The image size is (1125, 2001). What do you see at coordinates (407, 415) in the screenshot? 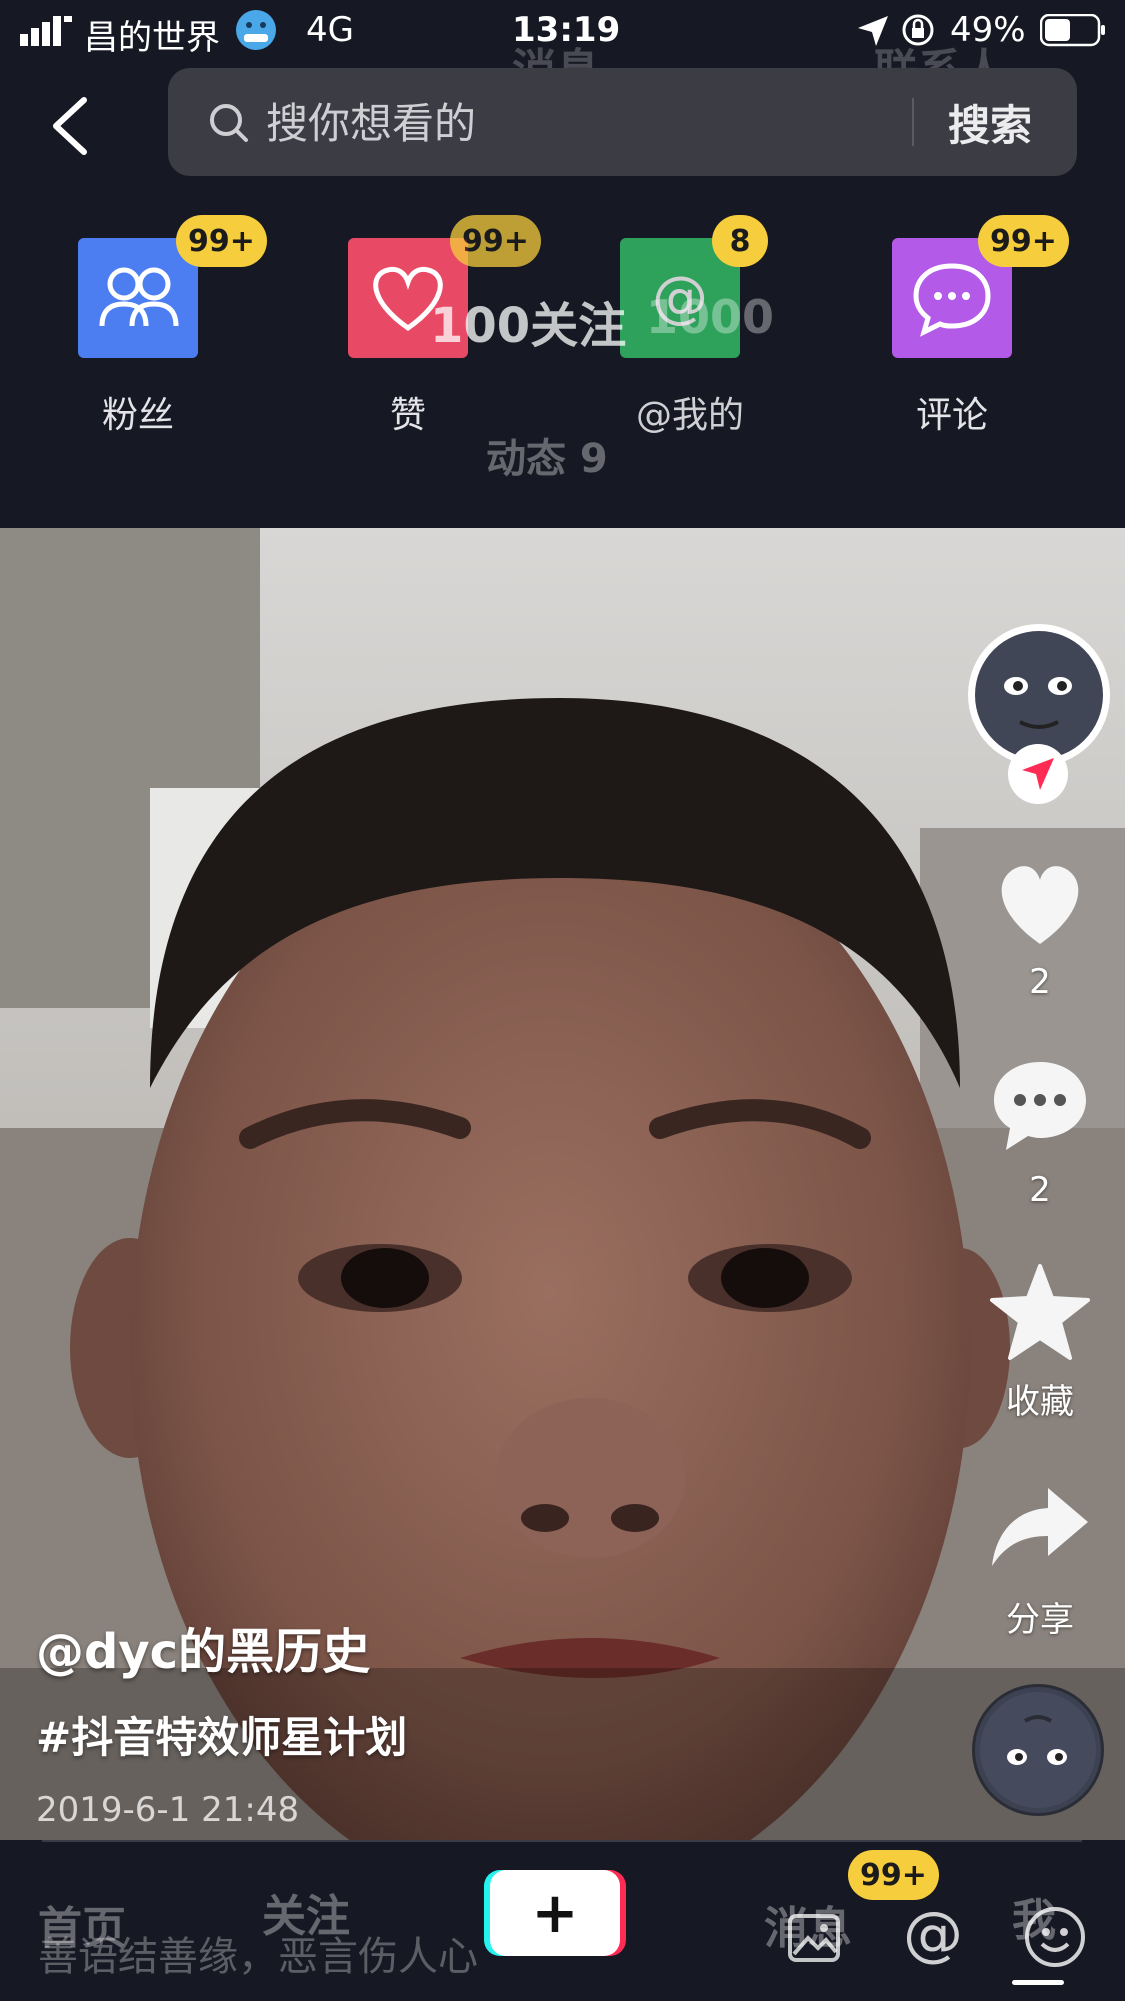
I see `likes-label: 赞` at bounding box center [407, 415].